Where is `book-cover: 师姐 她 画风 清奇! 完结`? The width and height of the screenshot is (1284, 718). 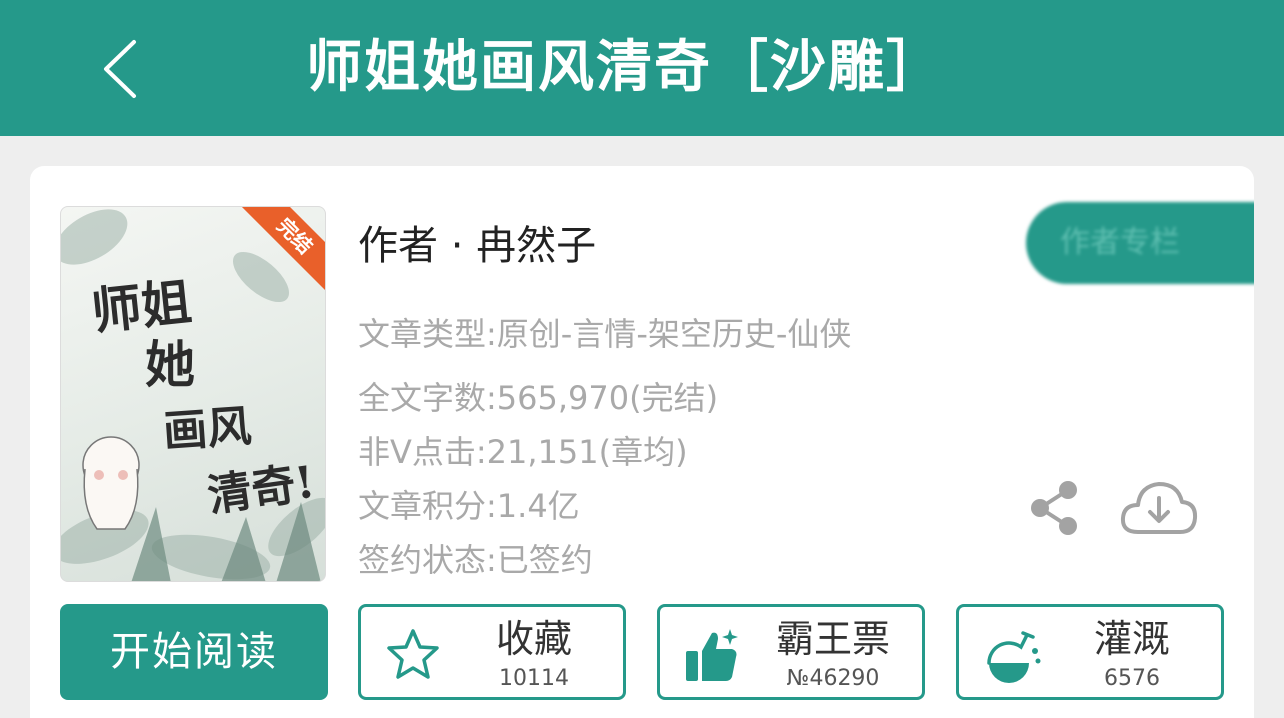 book-cover: 师姐 她 画风 清奇! 完结 is located at coordinates (193, 394).